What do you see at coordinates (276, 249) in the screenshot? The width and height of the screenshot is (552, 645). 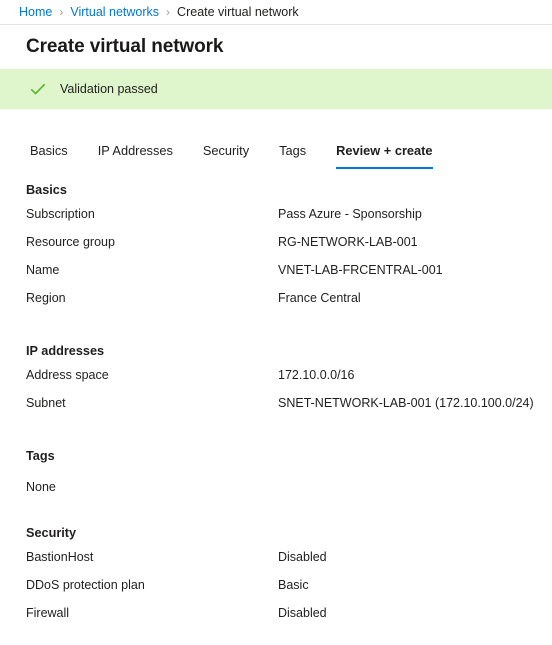 I see `summary-row-resource-group: Resource group RG-NETWORK-LAB-001` at bounding box center [276, 249].